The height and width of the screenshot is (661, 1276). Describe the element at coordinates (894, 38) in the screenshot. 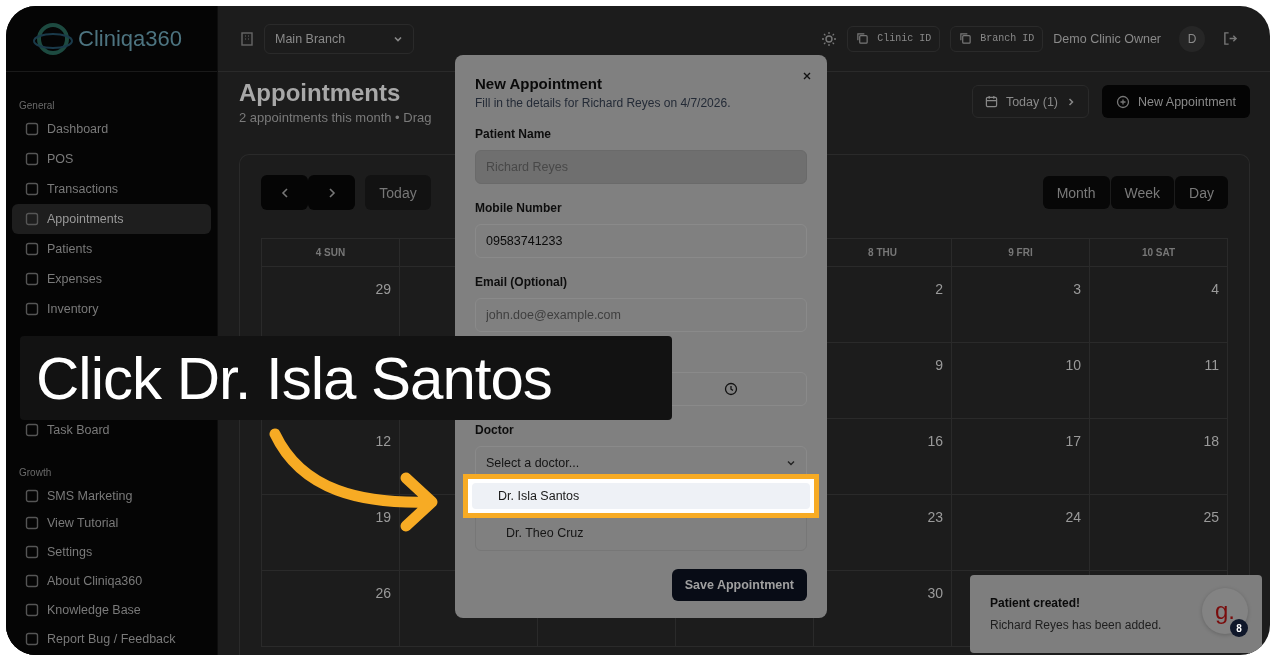

I see `clinic-id-button: Clinic ID` at that location.